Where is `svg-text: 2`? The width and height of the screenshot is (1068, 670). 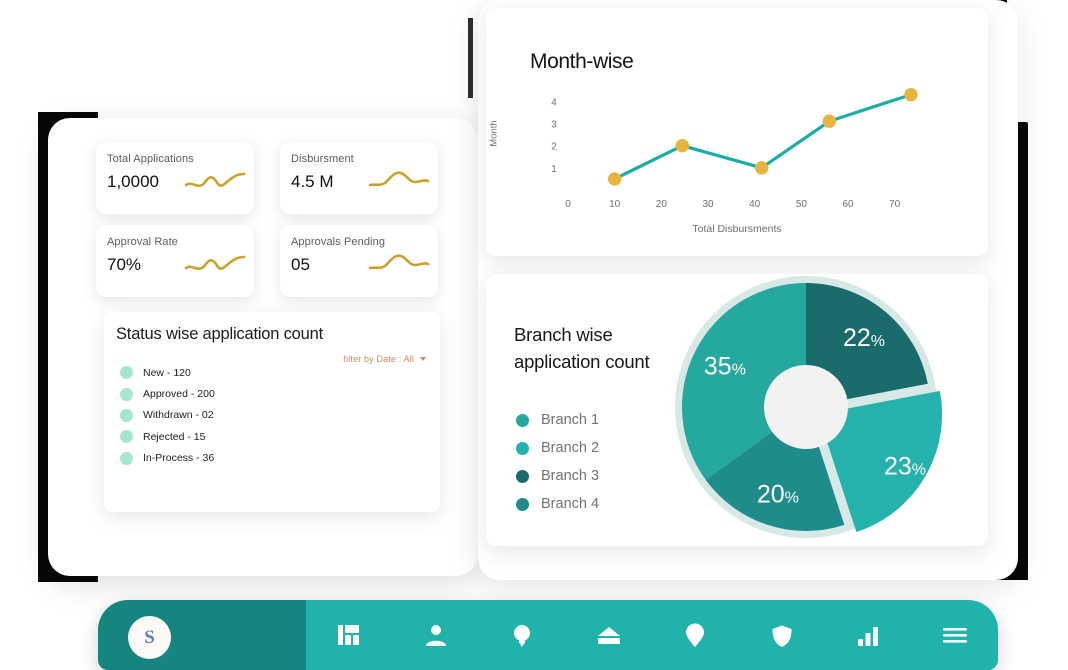 svg-text: 2 is located at coordinates (554, 147).